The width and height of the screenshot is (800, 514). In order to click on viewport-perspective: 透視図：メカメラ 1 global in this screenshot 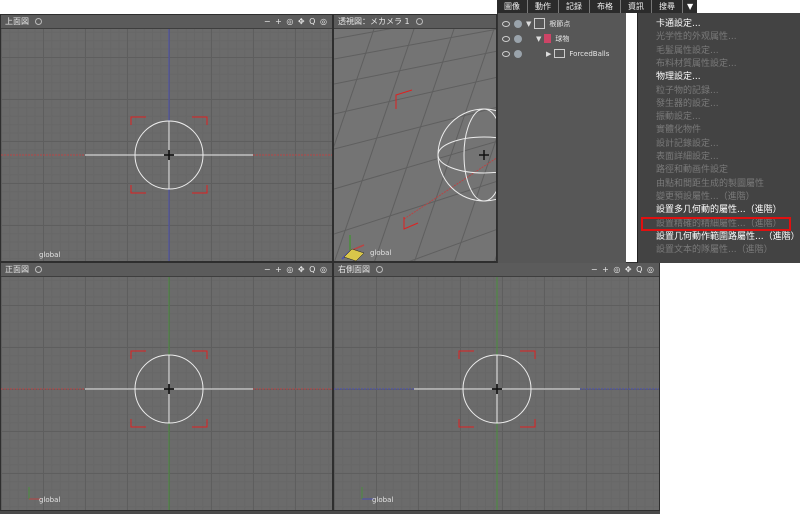, I will do `click(415, 138)`.